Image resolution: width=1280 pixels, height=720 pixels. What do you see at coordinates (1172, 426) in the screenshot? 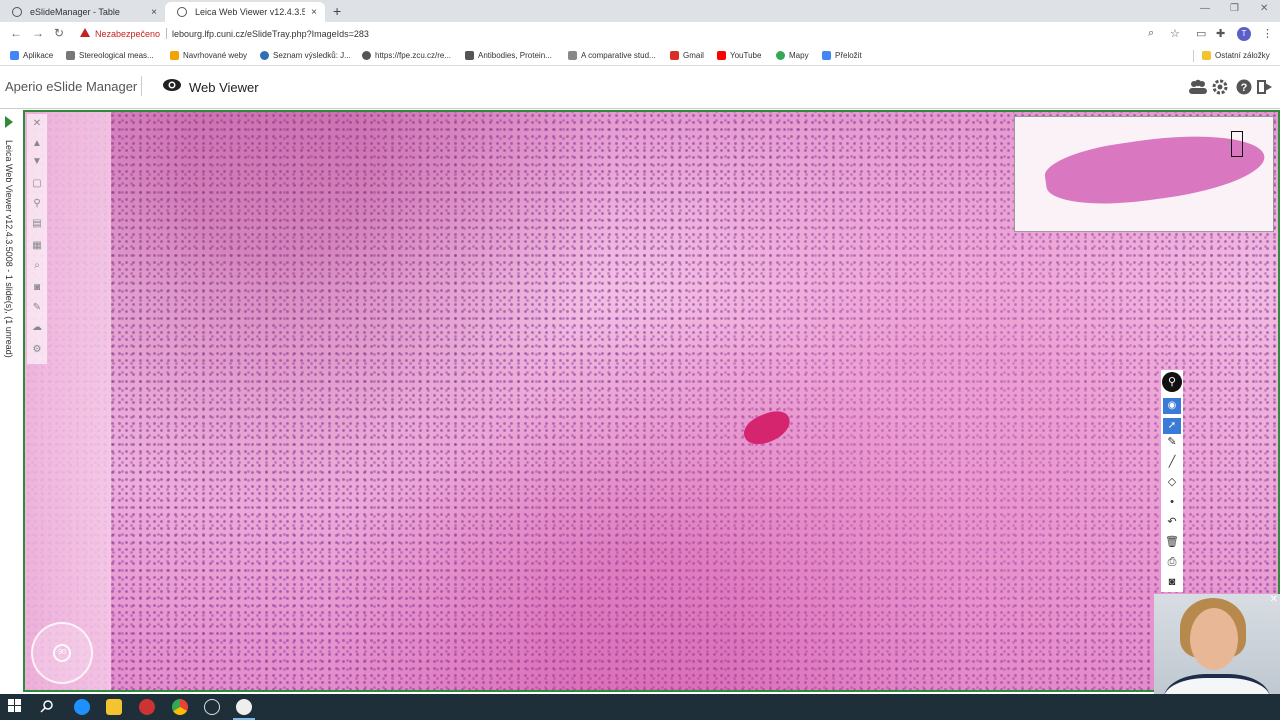
I see `pointer-tool-icon: ➚` at bounding box center [1172, 426].